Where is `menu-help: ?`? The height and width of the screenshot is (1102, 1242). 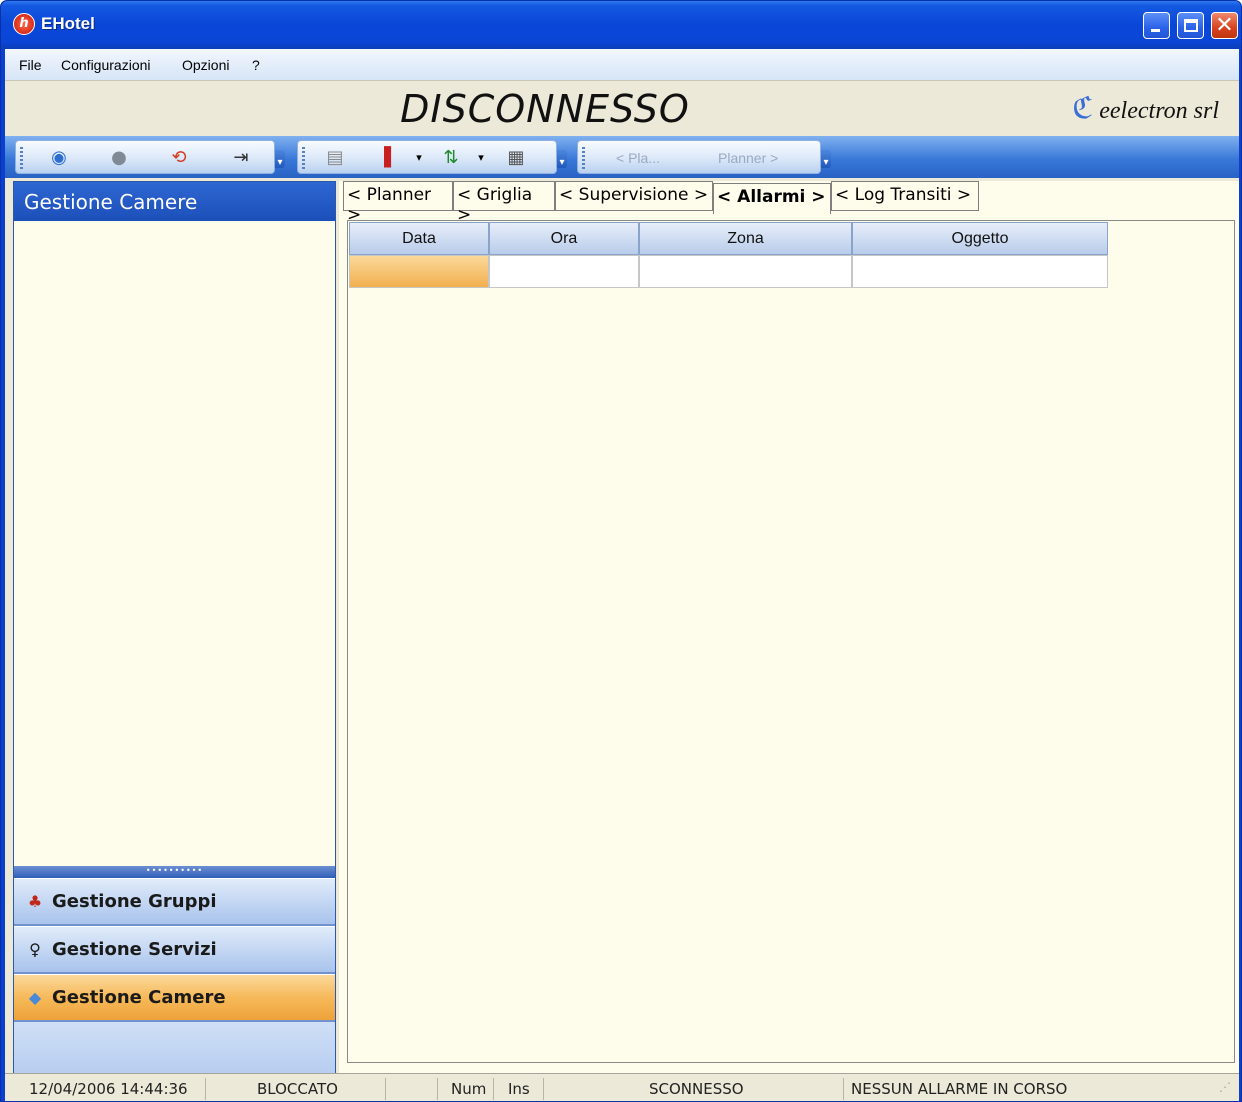 menu-help: ? is located at coordinates (256, 65).